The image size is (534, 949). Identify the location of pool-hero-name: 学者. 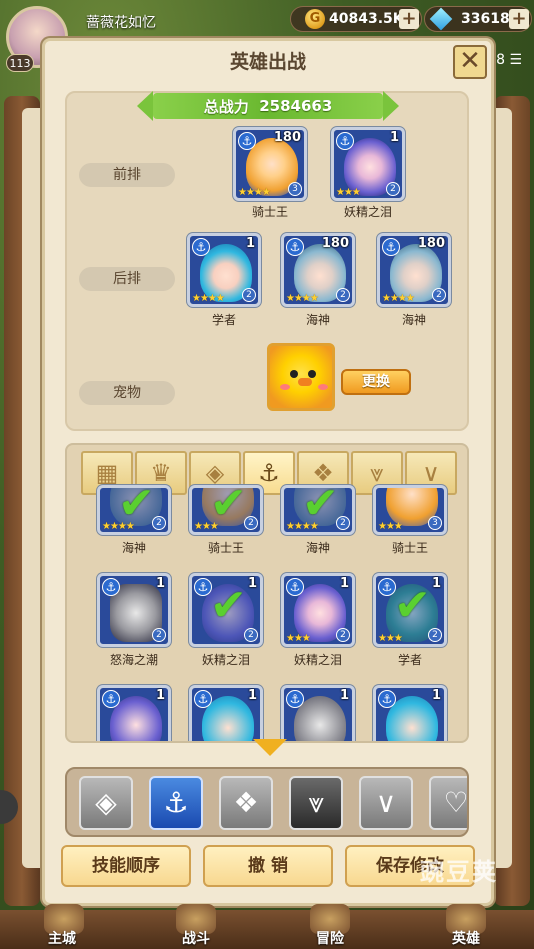
(409, 660).